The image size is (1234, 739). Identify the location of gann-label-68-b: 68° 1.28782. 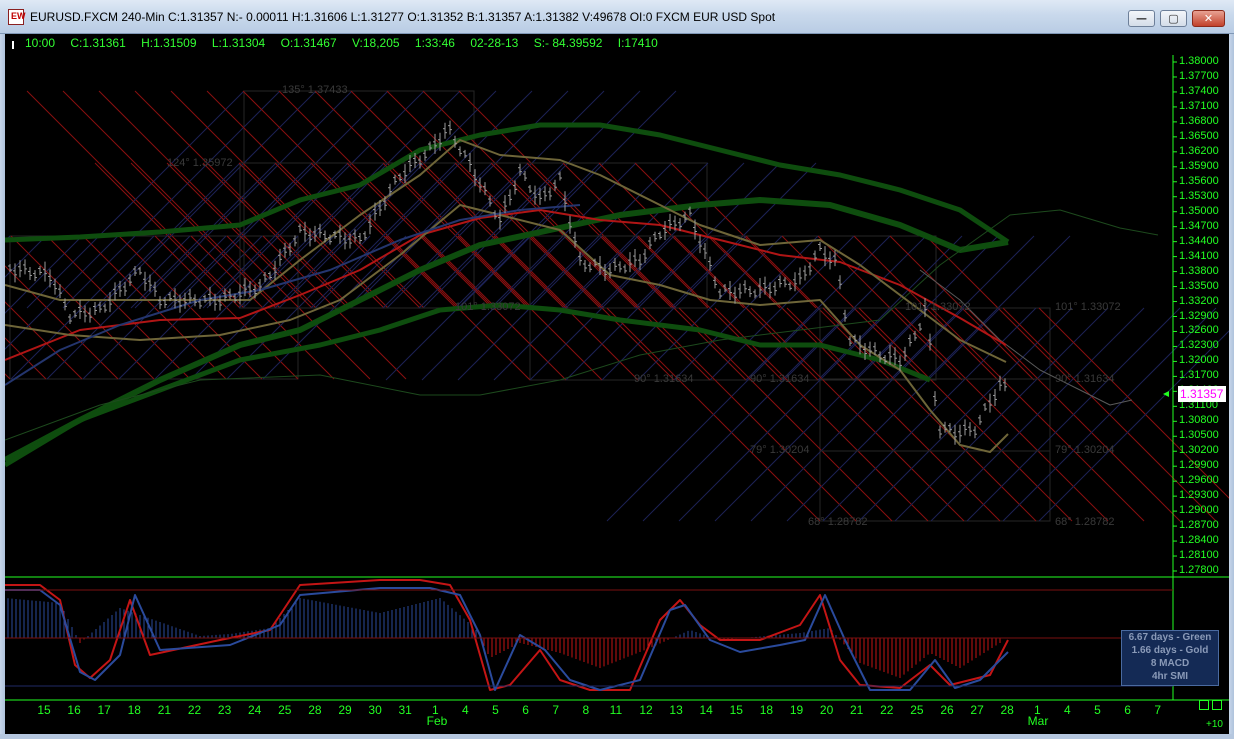
(1085, 522).